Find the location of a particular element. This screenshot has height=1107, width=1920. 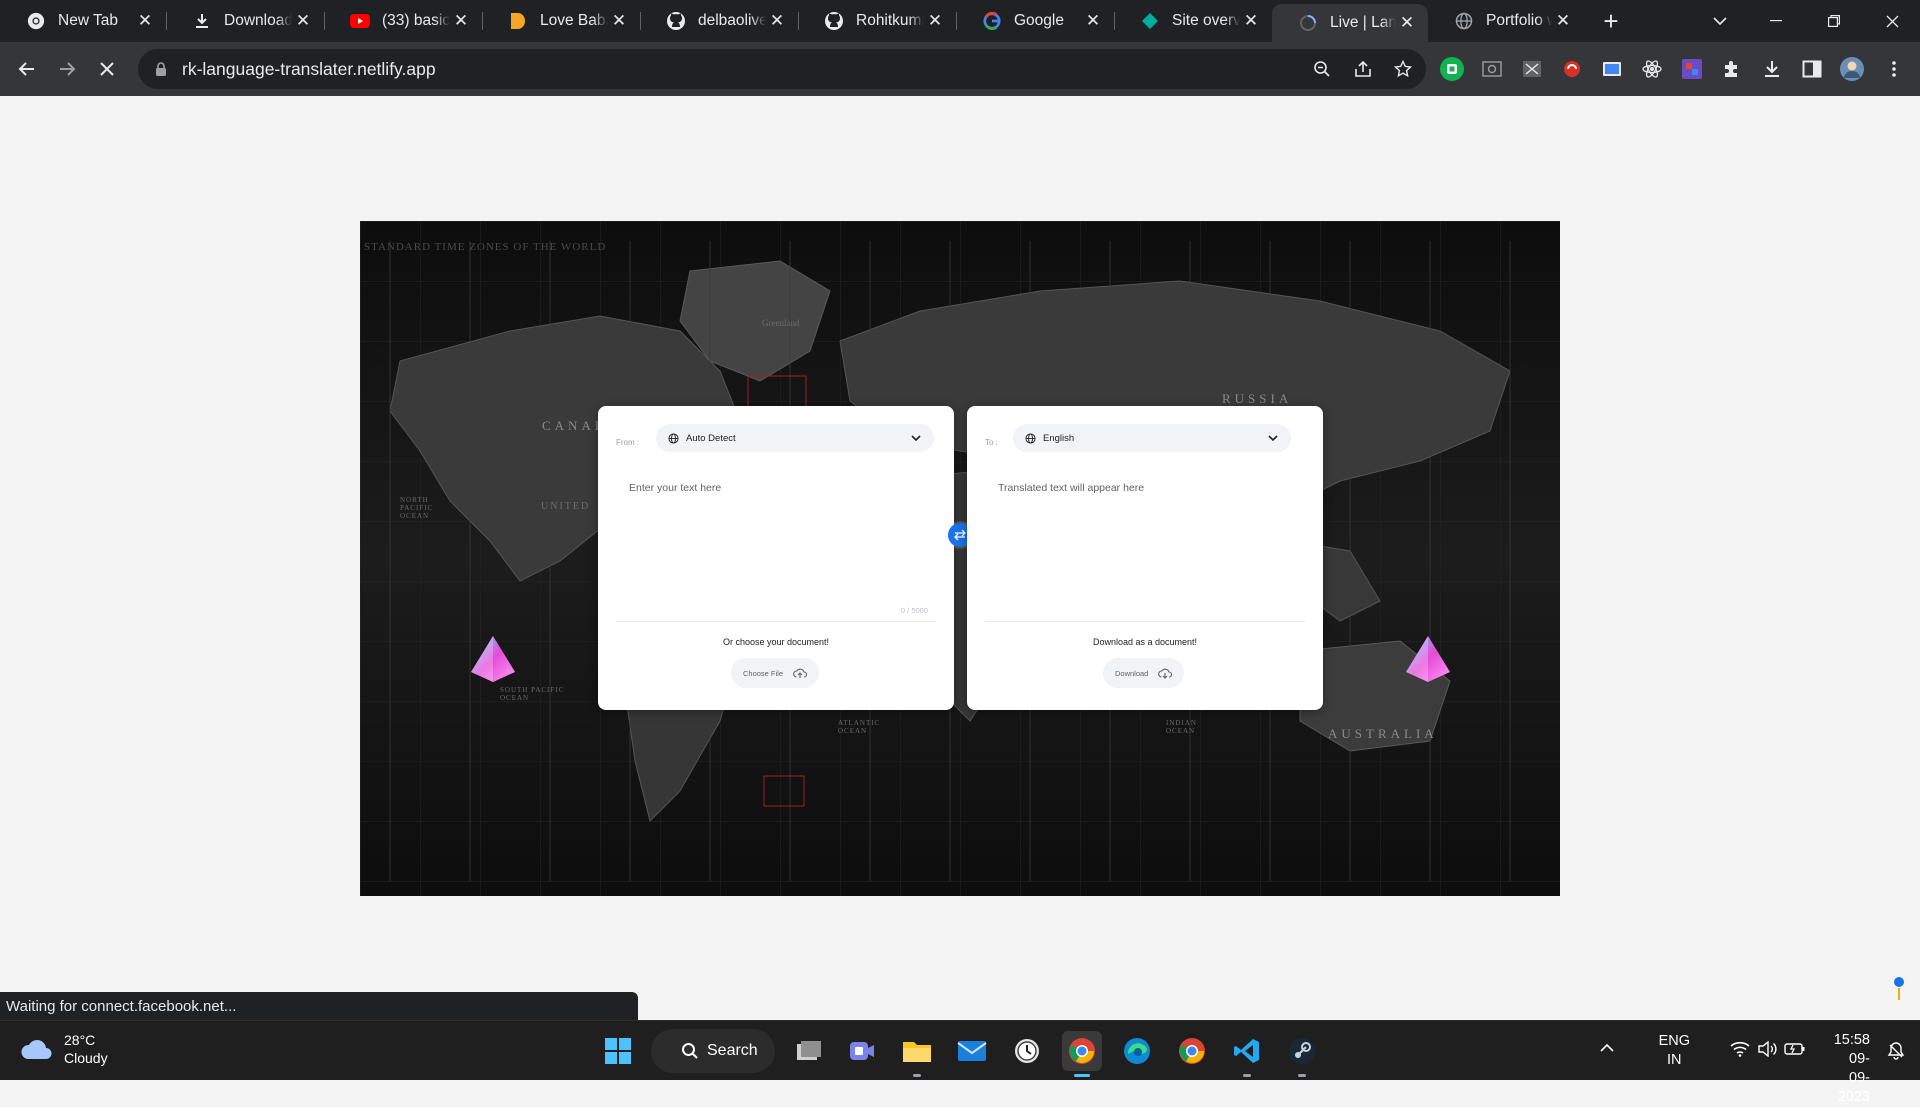

vscode-button is located at coordinates (1247, 1054).